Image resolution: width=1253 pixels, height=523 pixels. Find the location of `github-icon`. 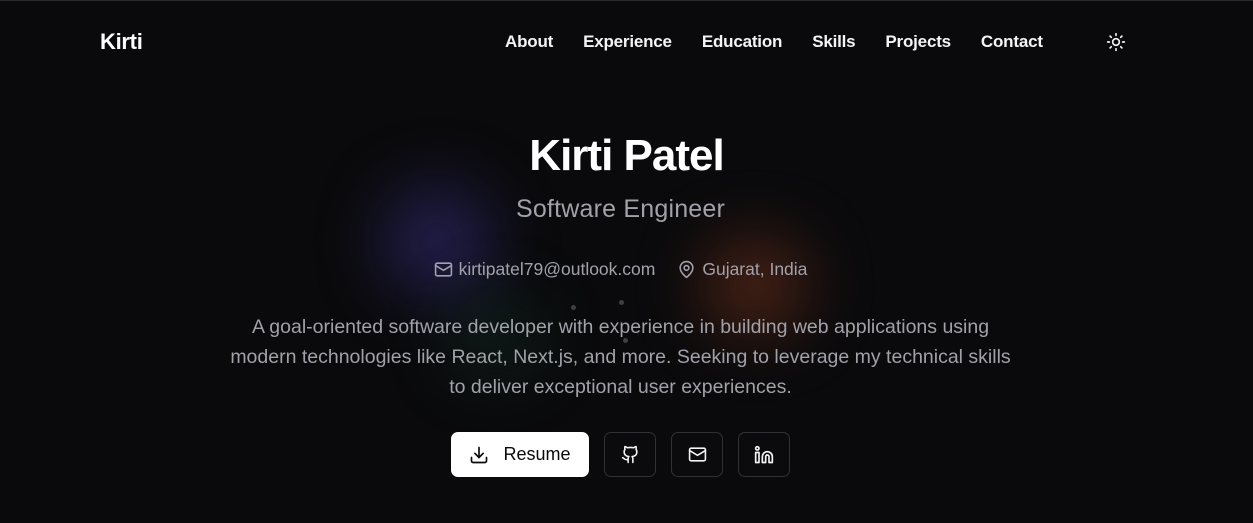

github-icon is located at coordinates (630, 454).